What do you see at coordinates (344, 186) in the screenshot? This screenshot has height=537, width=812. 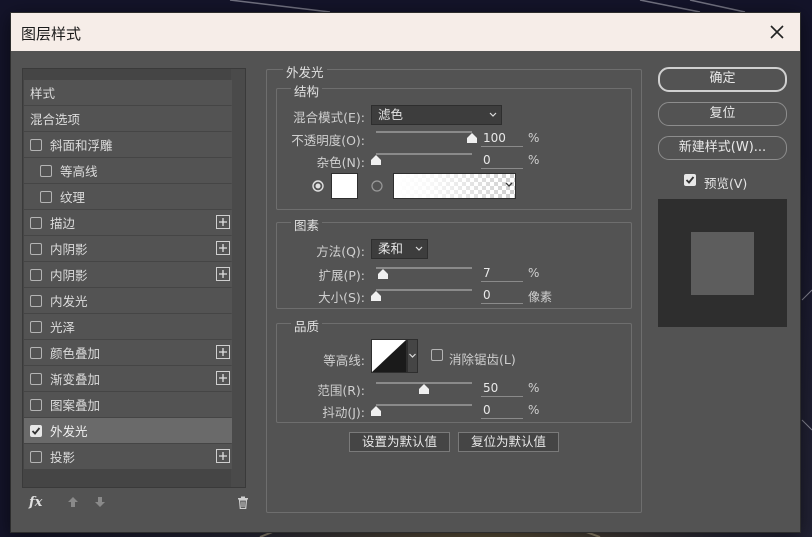 I see `glow-color-swatch` at bounding box center [344, 186].